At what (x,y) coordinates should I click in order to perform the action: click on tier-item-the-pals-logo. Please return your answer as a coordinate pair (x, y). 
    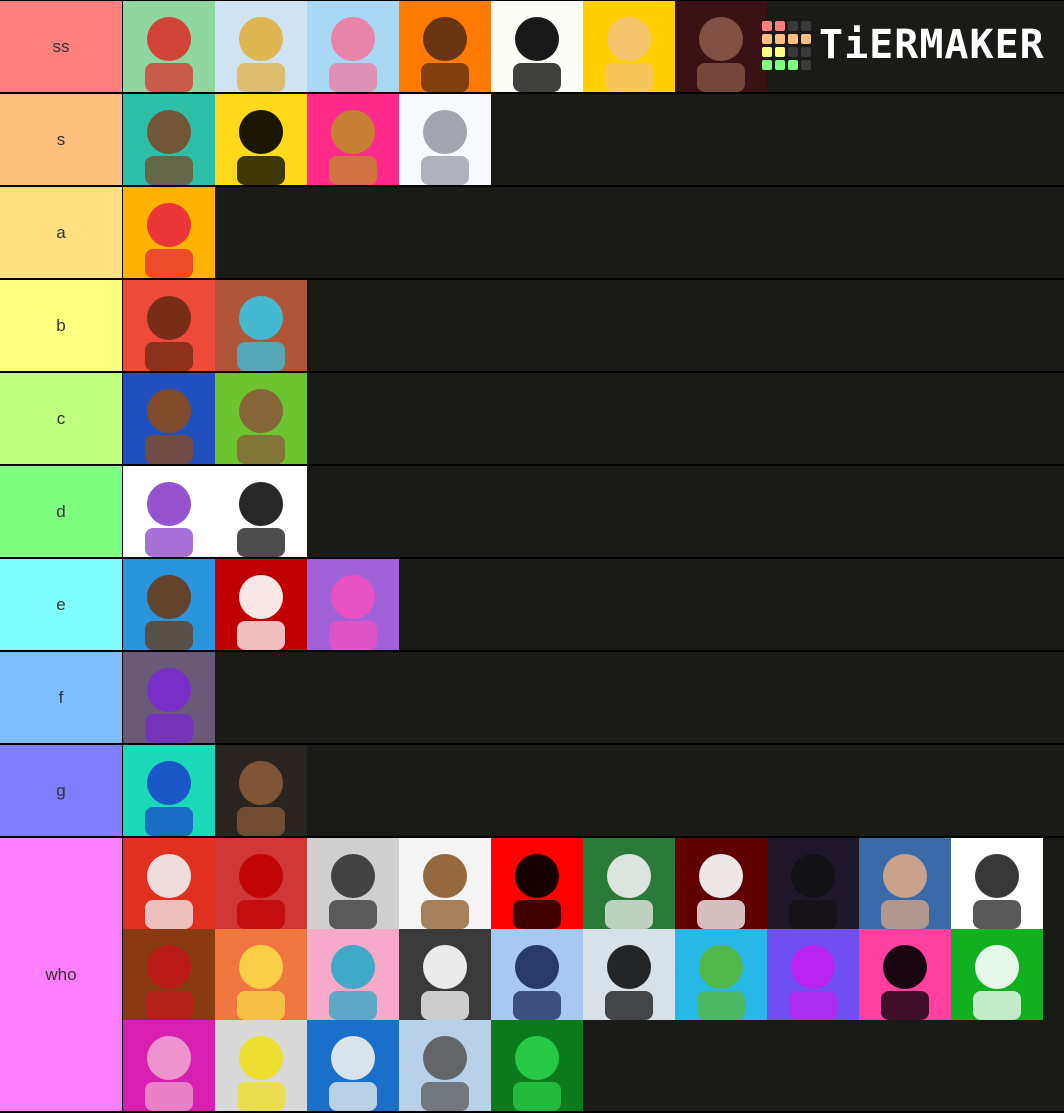
    Looking at the image, I should click on (169, 232).